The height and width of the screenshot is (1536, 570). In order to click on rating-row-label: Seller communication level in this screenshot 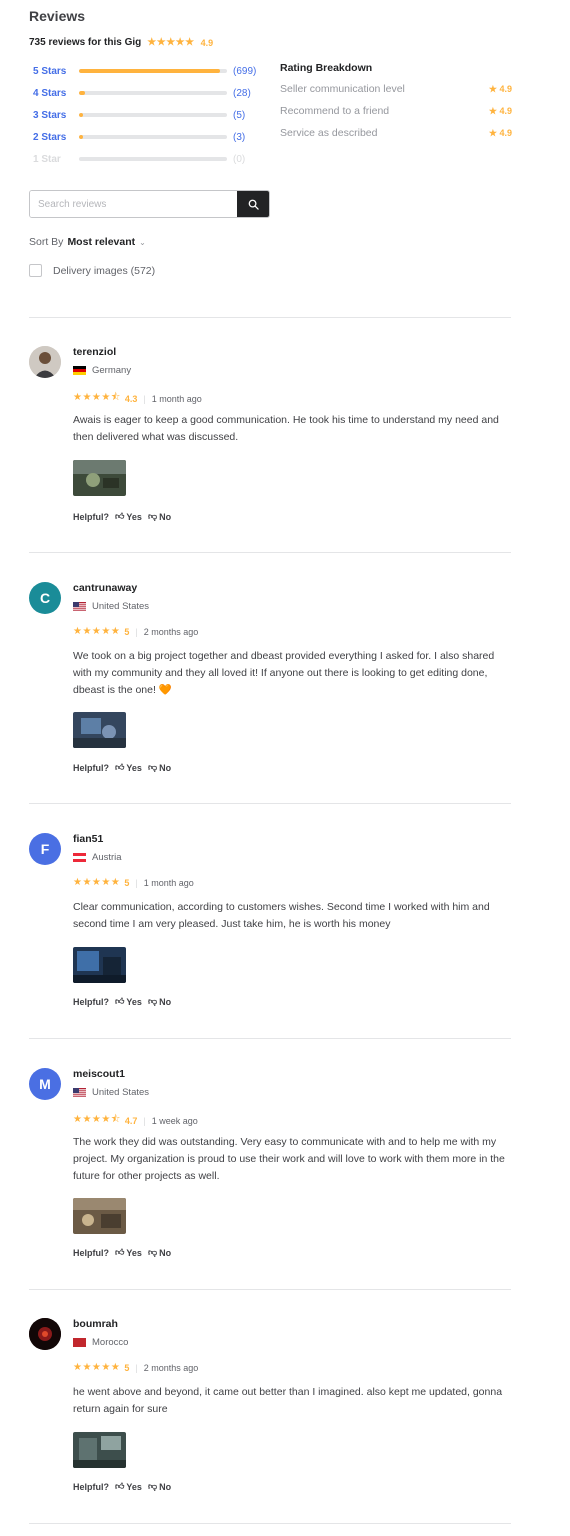, I will do `click(342, 89)`.